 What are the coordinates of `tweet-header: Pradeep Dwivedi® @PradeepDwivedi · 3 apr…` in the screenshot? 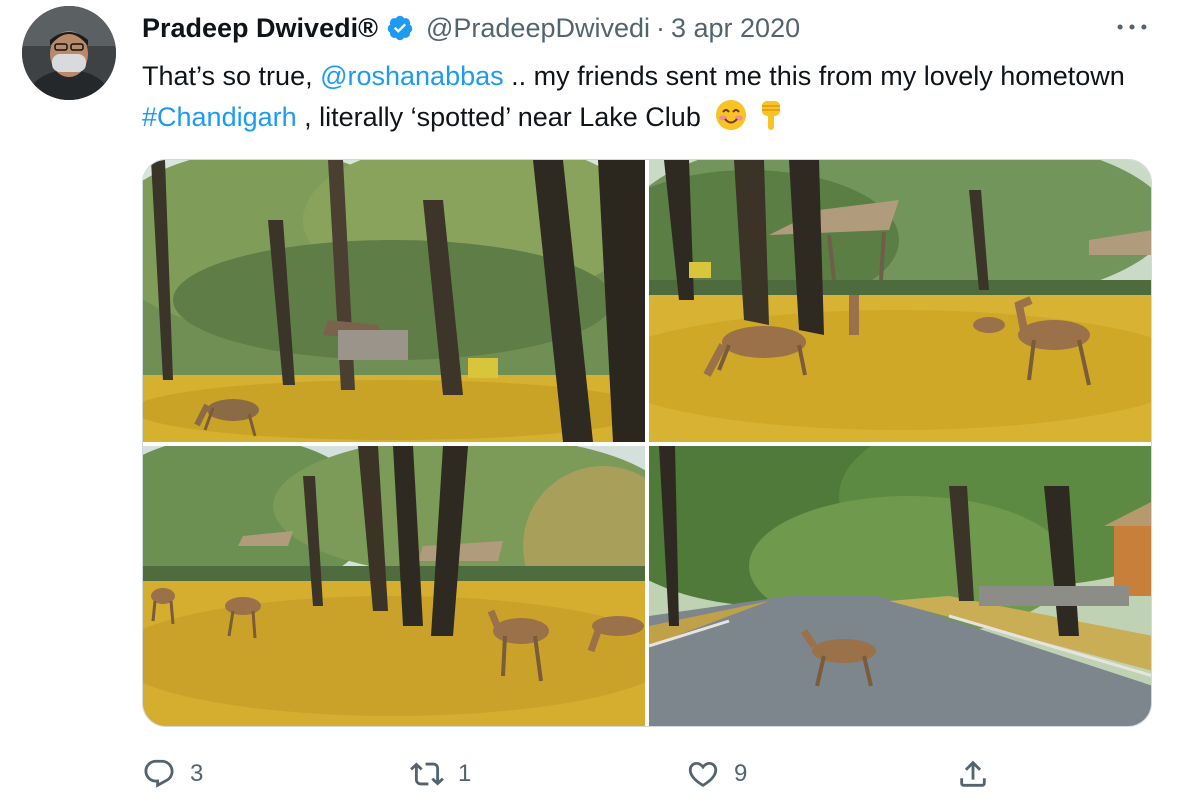 It's located at (646, 28).